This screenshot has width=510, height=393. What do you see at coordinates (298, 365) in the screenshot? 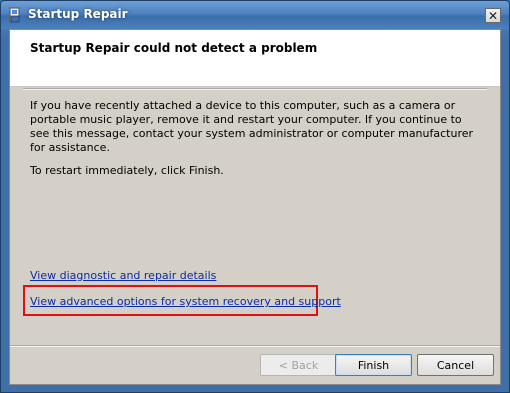
I see `back-button: < Back` at bounding box center [298, 365].